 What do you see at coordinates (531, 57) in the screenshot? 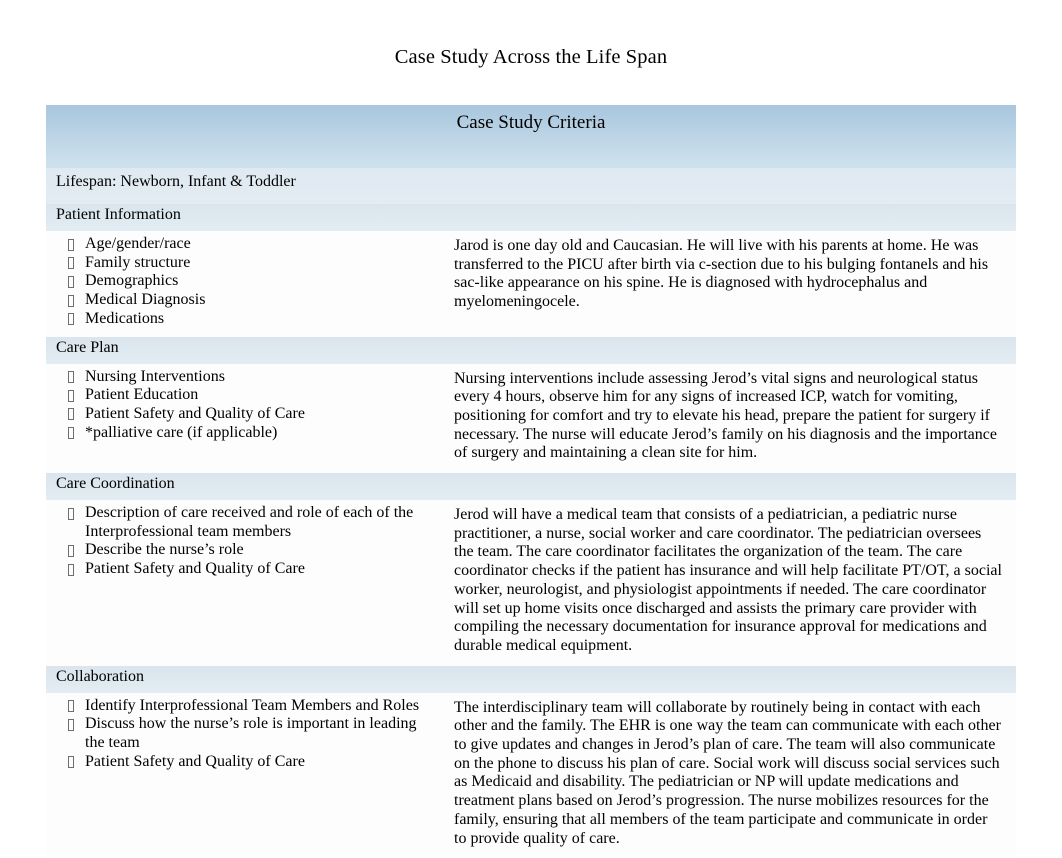
I see `page-title: Case Study Across the Life Span` at bounding box center [531, 57].